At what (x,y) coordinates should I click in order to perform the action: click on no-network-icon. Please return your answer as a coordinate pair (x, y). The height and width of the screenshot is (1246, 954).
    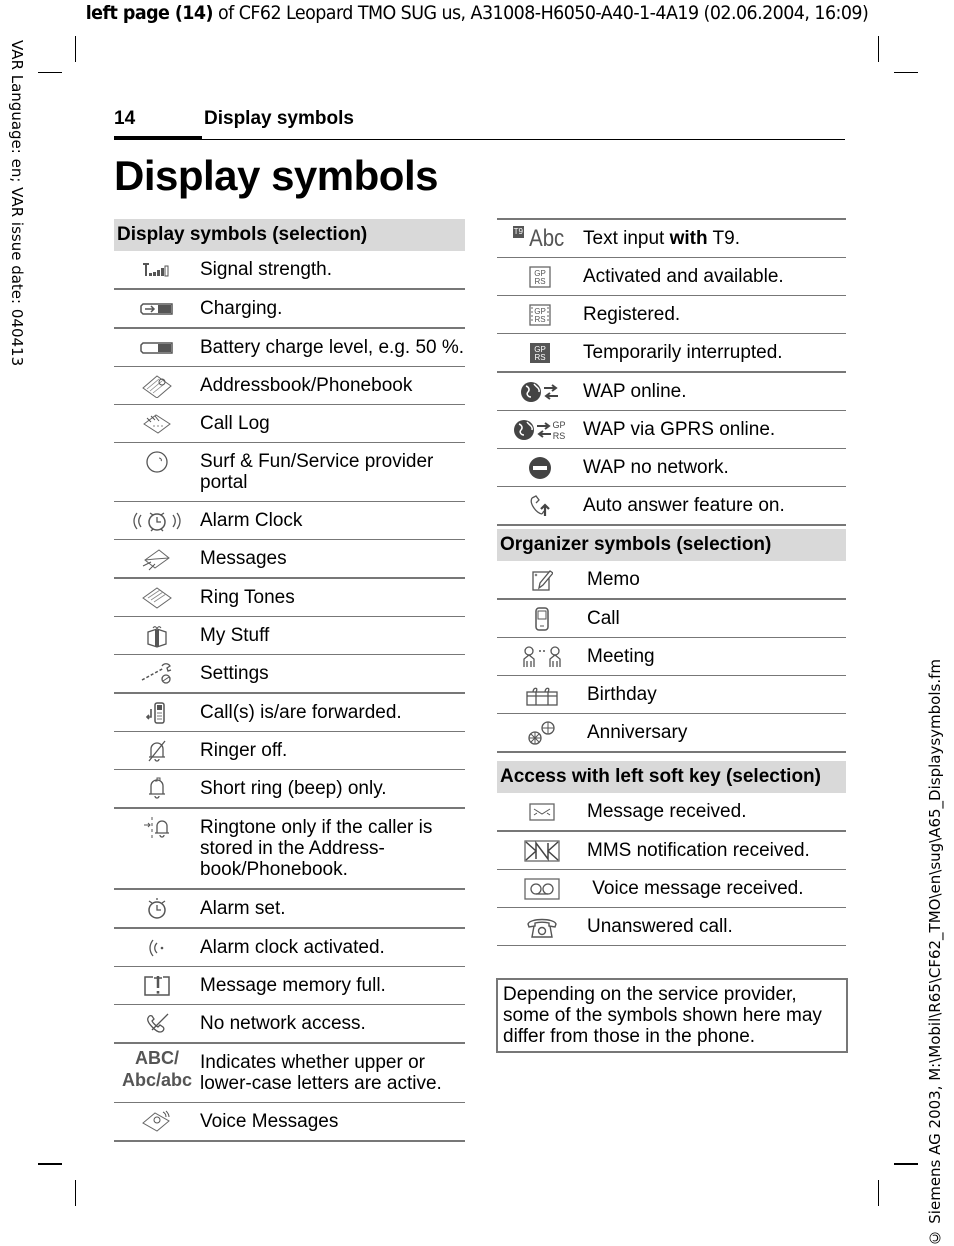
    Looking at the image, I should click on (157, 1023).